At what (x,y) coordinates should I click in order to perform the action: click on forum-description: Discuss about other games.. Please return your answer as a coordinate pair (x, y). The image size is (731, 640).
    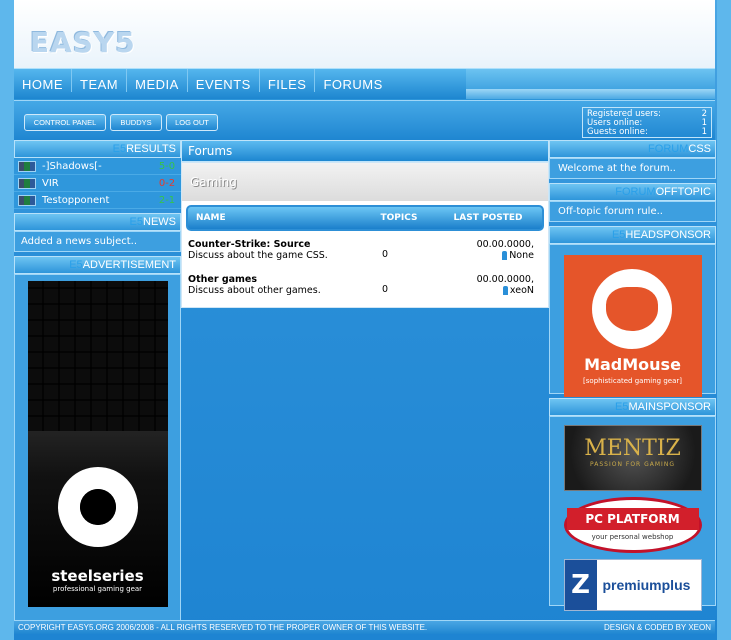
    Looking at the image, I should click on (254, 290).